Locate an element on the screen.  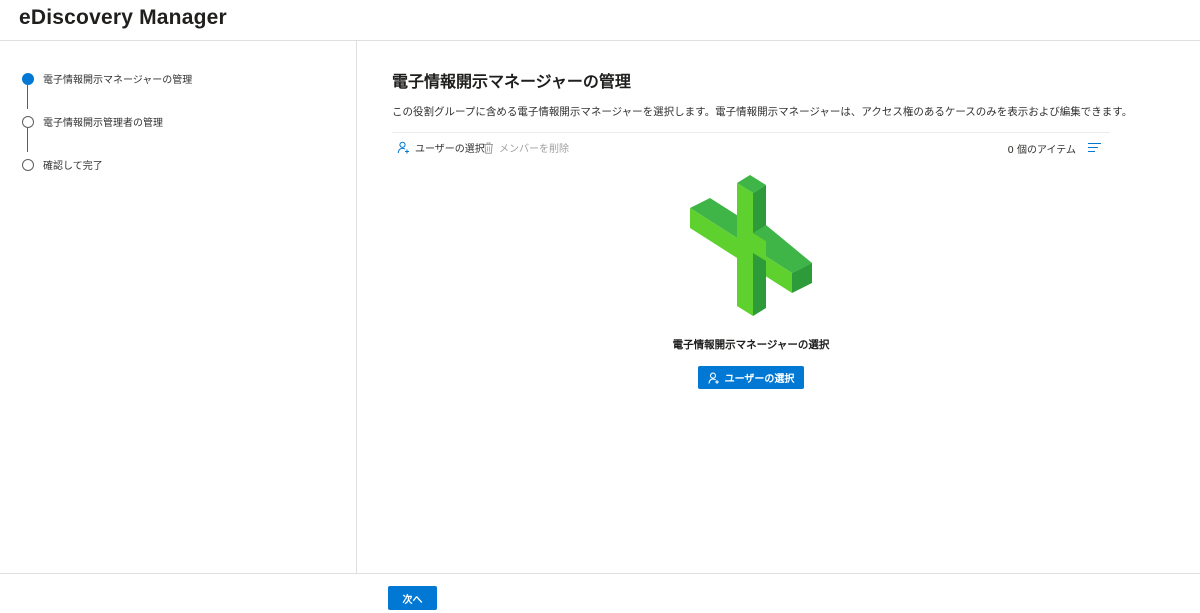
select-users-label: ユーザーの選択 is located at coordinates (450, 149).